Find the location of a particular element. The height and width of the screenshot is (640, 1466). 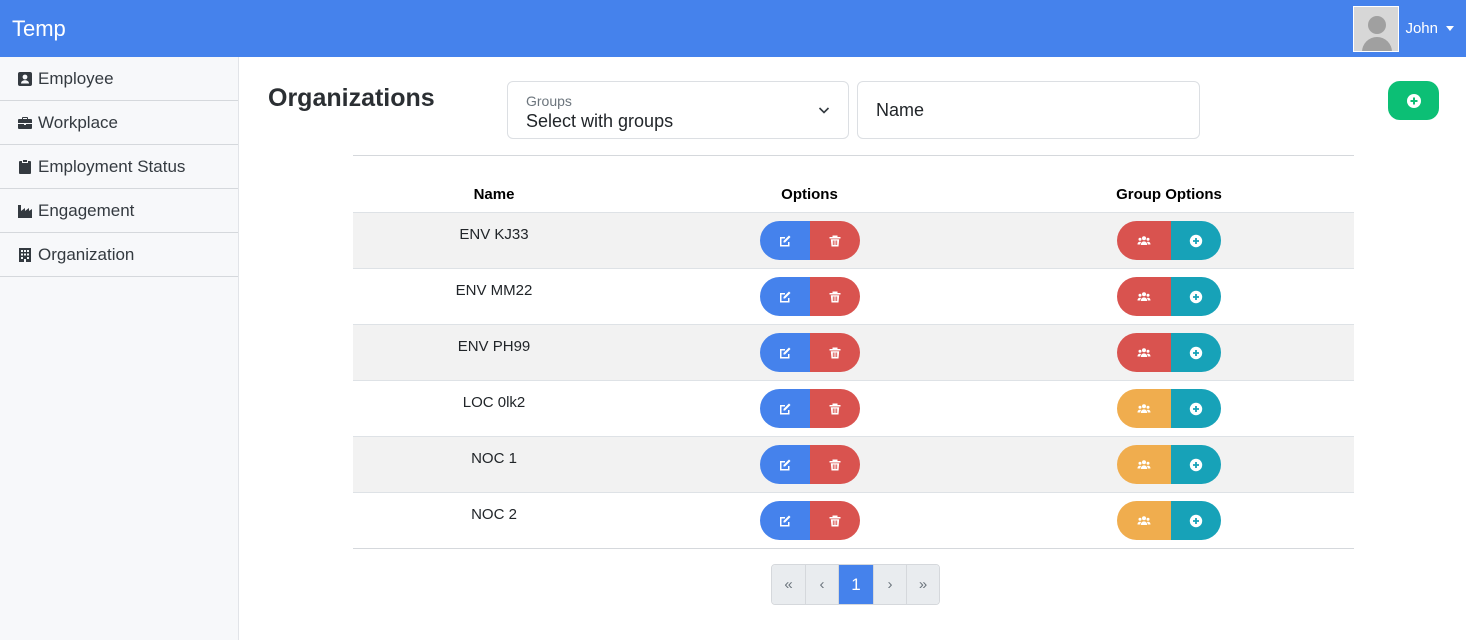

groups-select-label: Groups is located at coordinates (549, 101).